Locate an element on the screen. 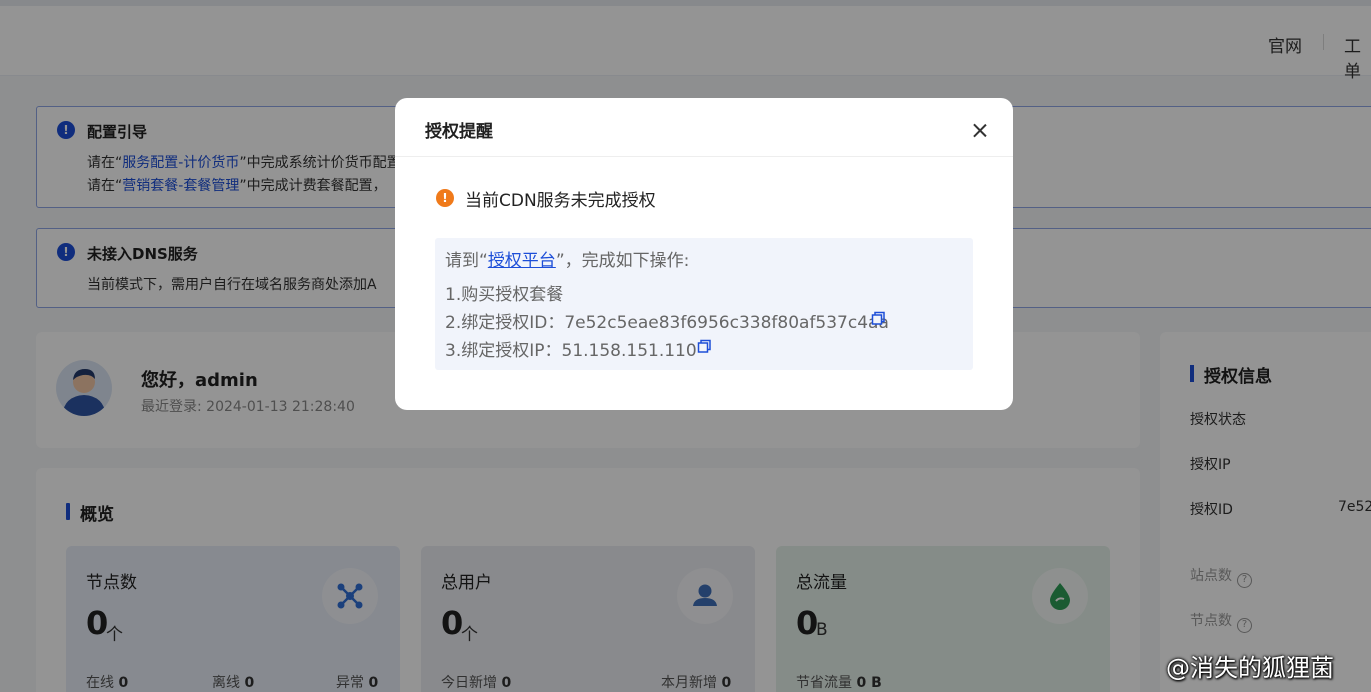  dialog-divider is located at coordinates (704, 156).